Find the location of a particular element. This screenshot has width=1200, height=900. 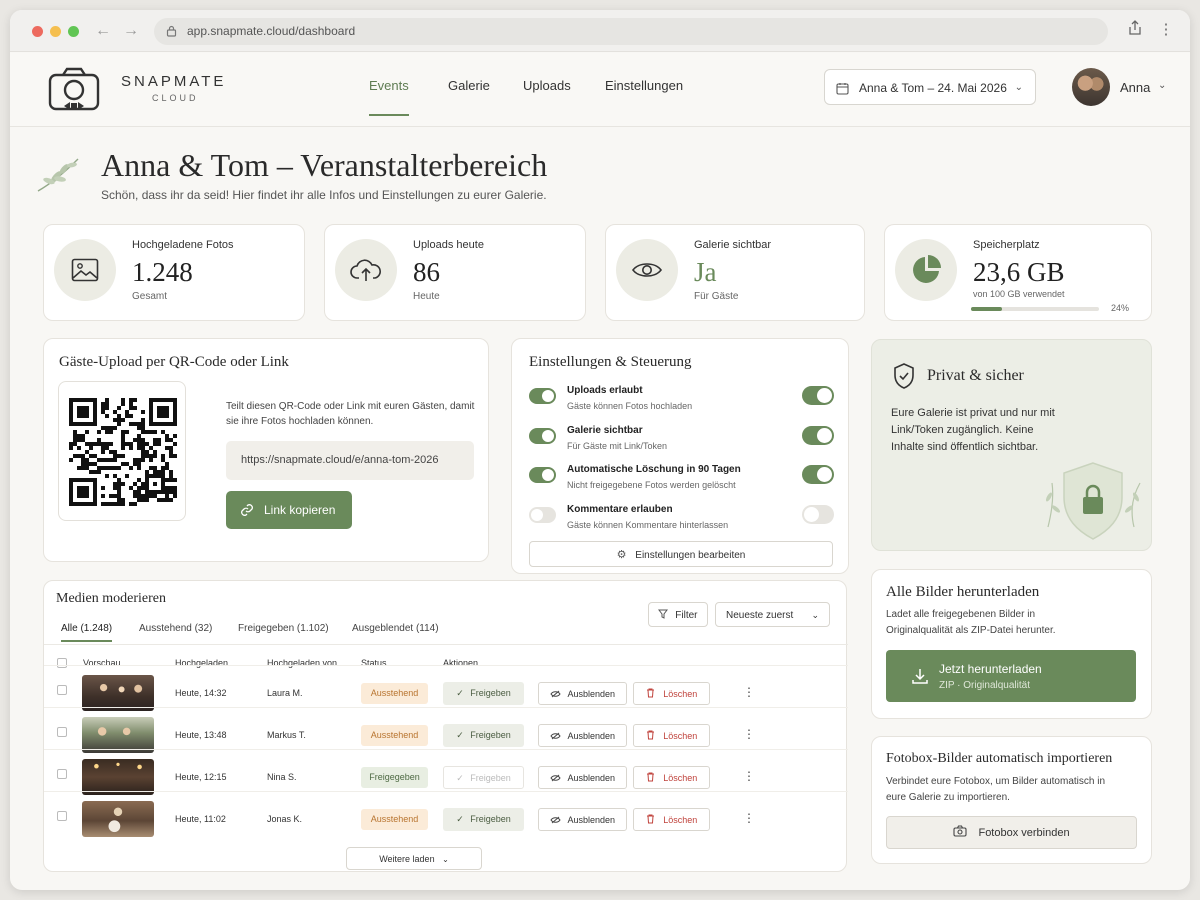

uploader-name: Jonas K. is located at coordinates (285, 819).